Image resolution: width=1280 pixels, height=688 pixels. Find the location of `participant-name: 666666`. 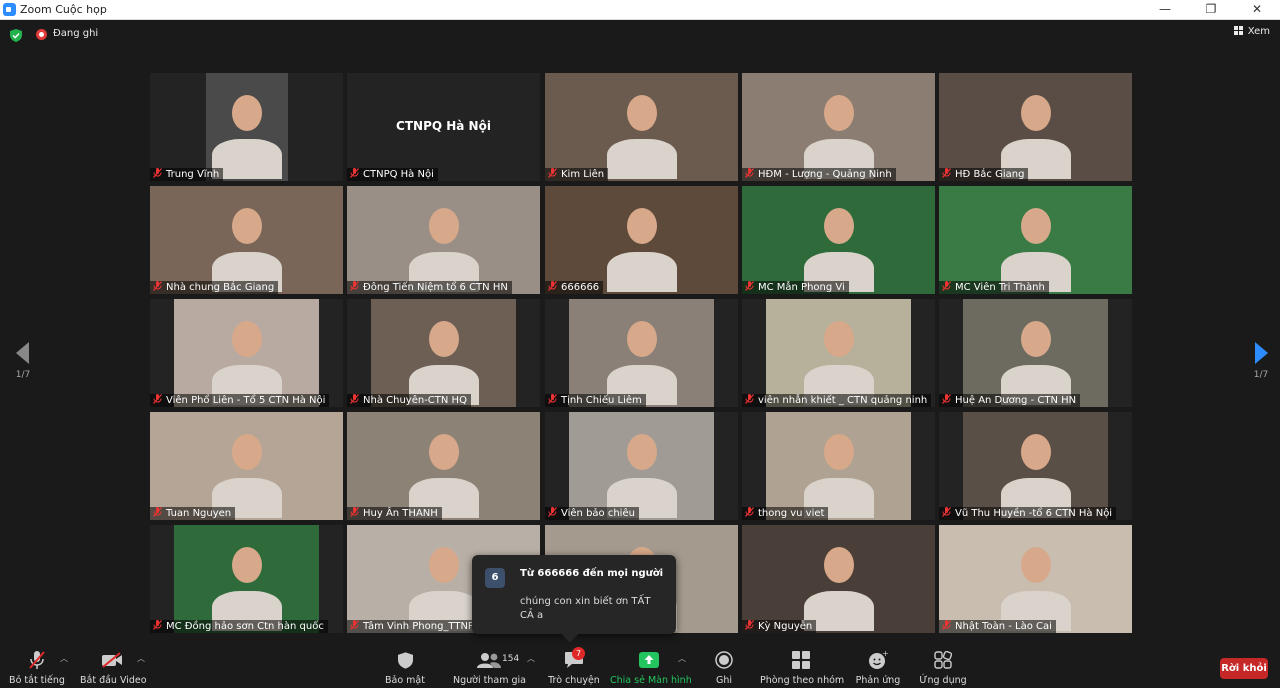

participant-name: 666666 is located at coordinates (580, 287).